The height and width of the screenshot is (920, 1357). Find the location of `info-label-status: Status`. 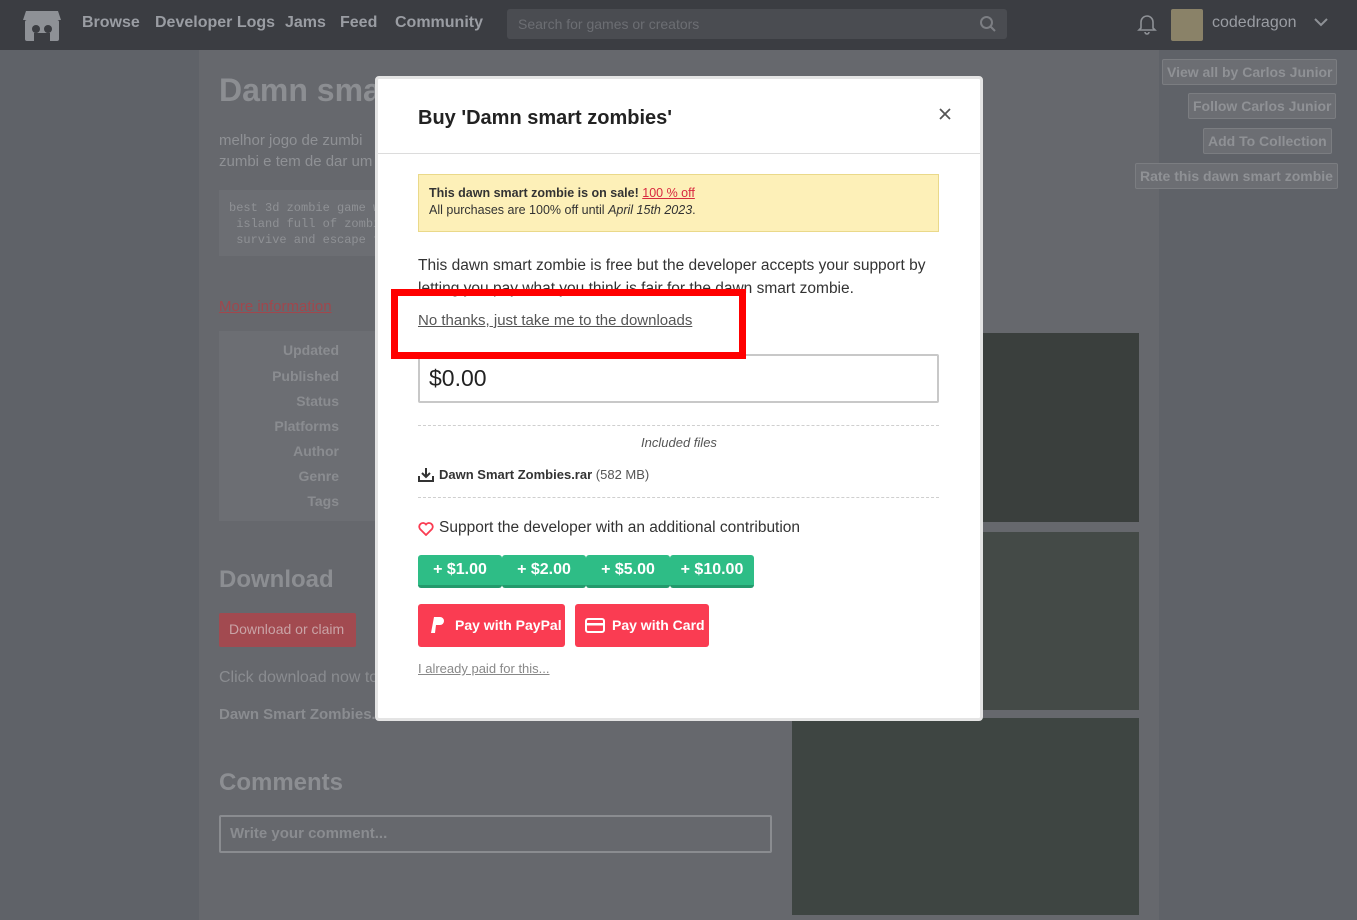

info-label-status: Status is located at coordinates (317, 401).